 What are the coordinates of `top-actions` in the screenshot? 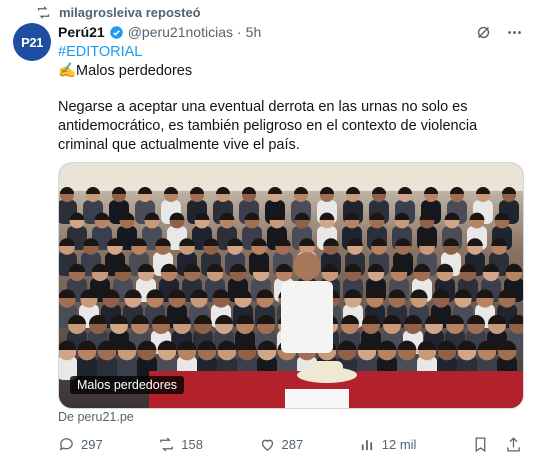 It's located at (499, 32).